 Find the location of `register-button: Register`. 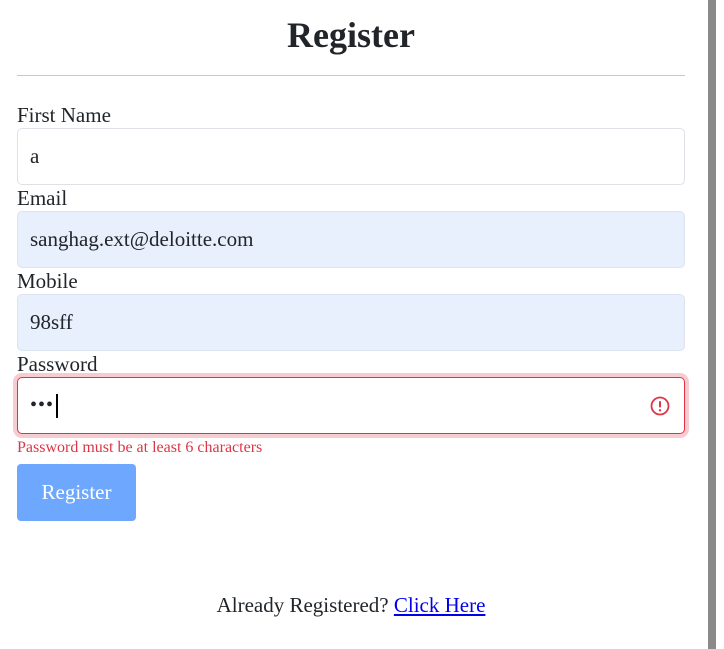

register-button: Register is located at coordinates (76, 492).